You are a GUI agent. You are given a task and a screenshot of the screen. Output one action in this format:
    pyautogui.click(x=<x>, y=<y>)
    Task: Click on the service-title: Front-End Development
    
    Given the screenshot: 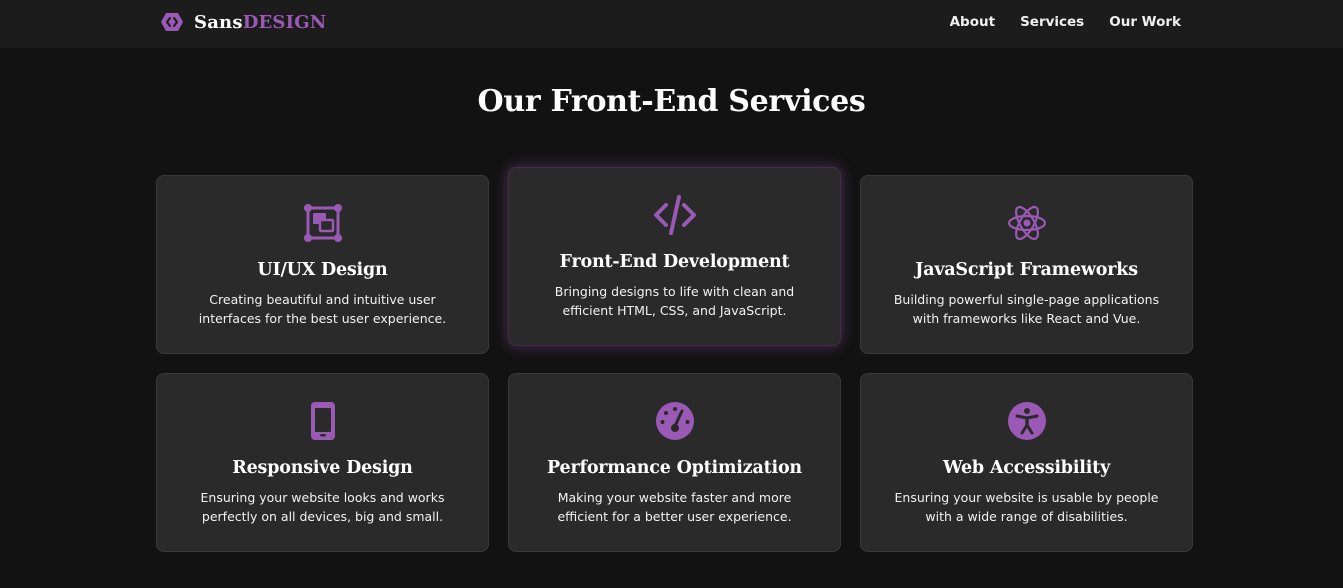 What is the action you would take?
    pyautogui.click(x=674, y=262)
    